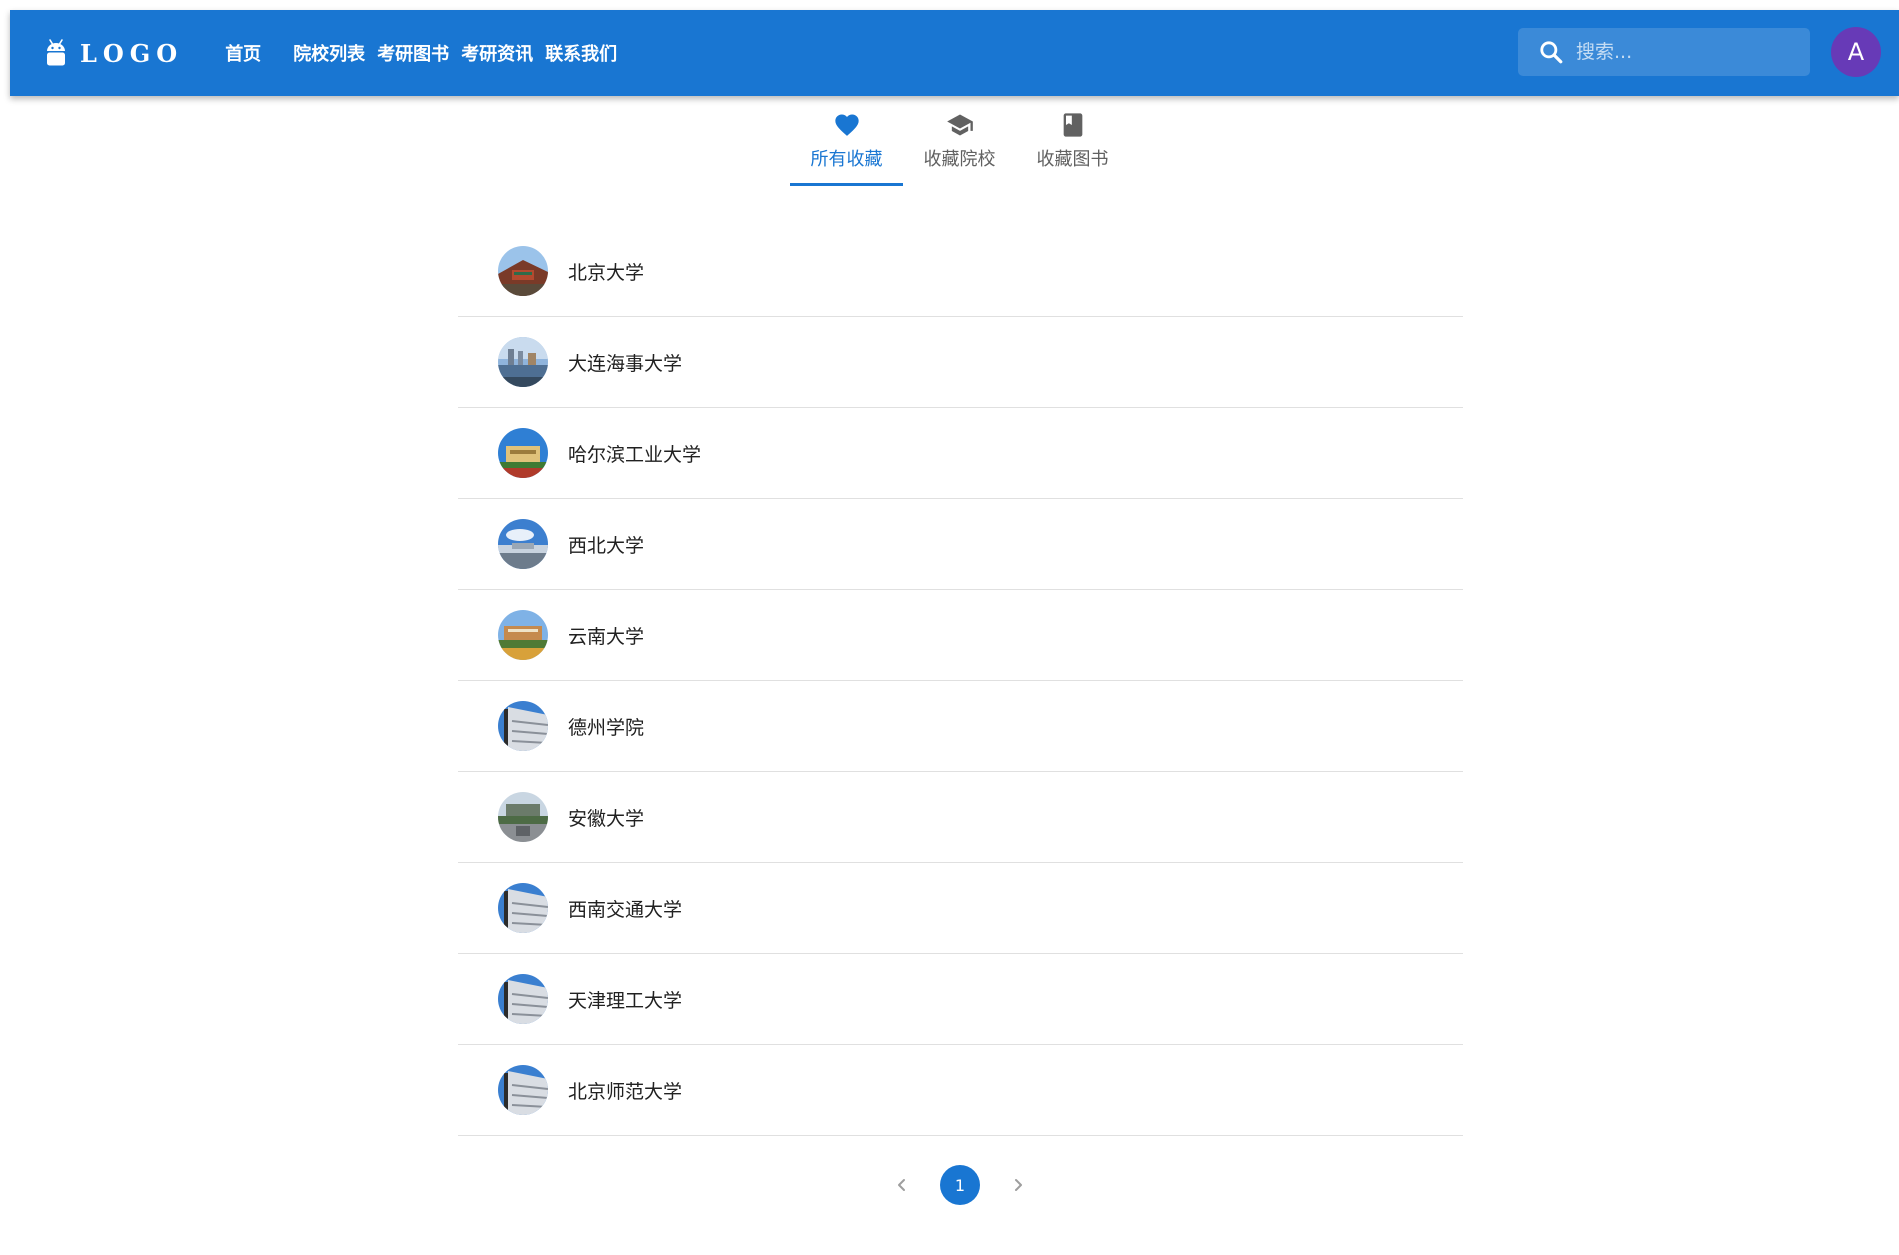 Image resolution: width=1899 pixels, height=1255 pixels. Describe the element at coordinates (959, 159) in the screenshot. I see `tab-label: 收藏院校` at that location.